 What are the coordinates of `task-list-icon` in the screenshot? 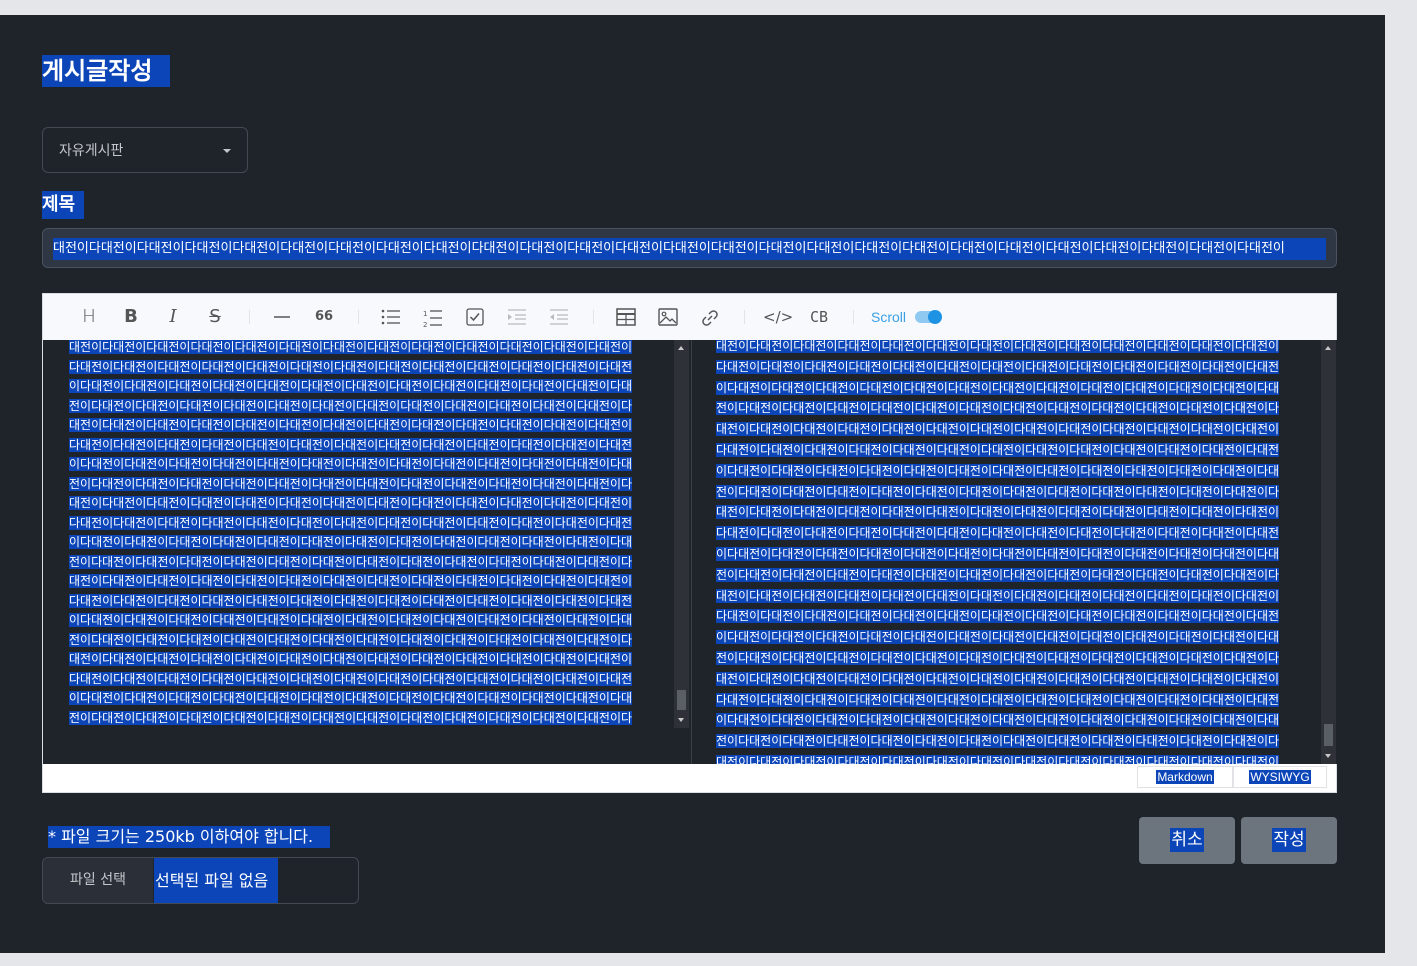 It's located at (475, 317).